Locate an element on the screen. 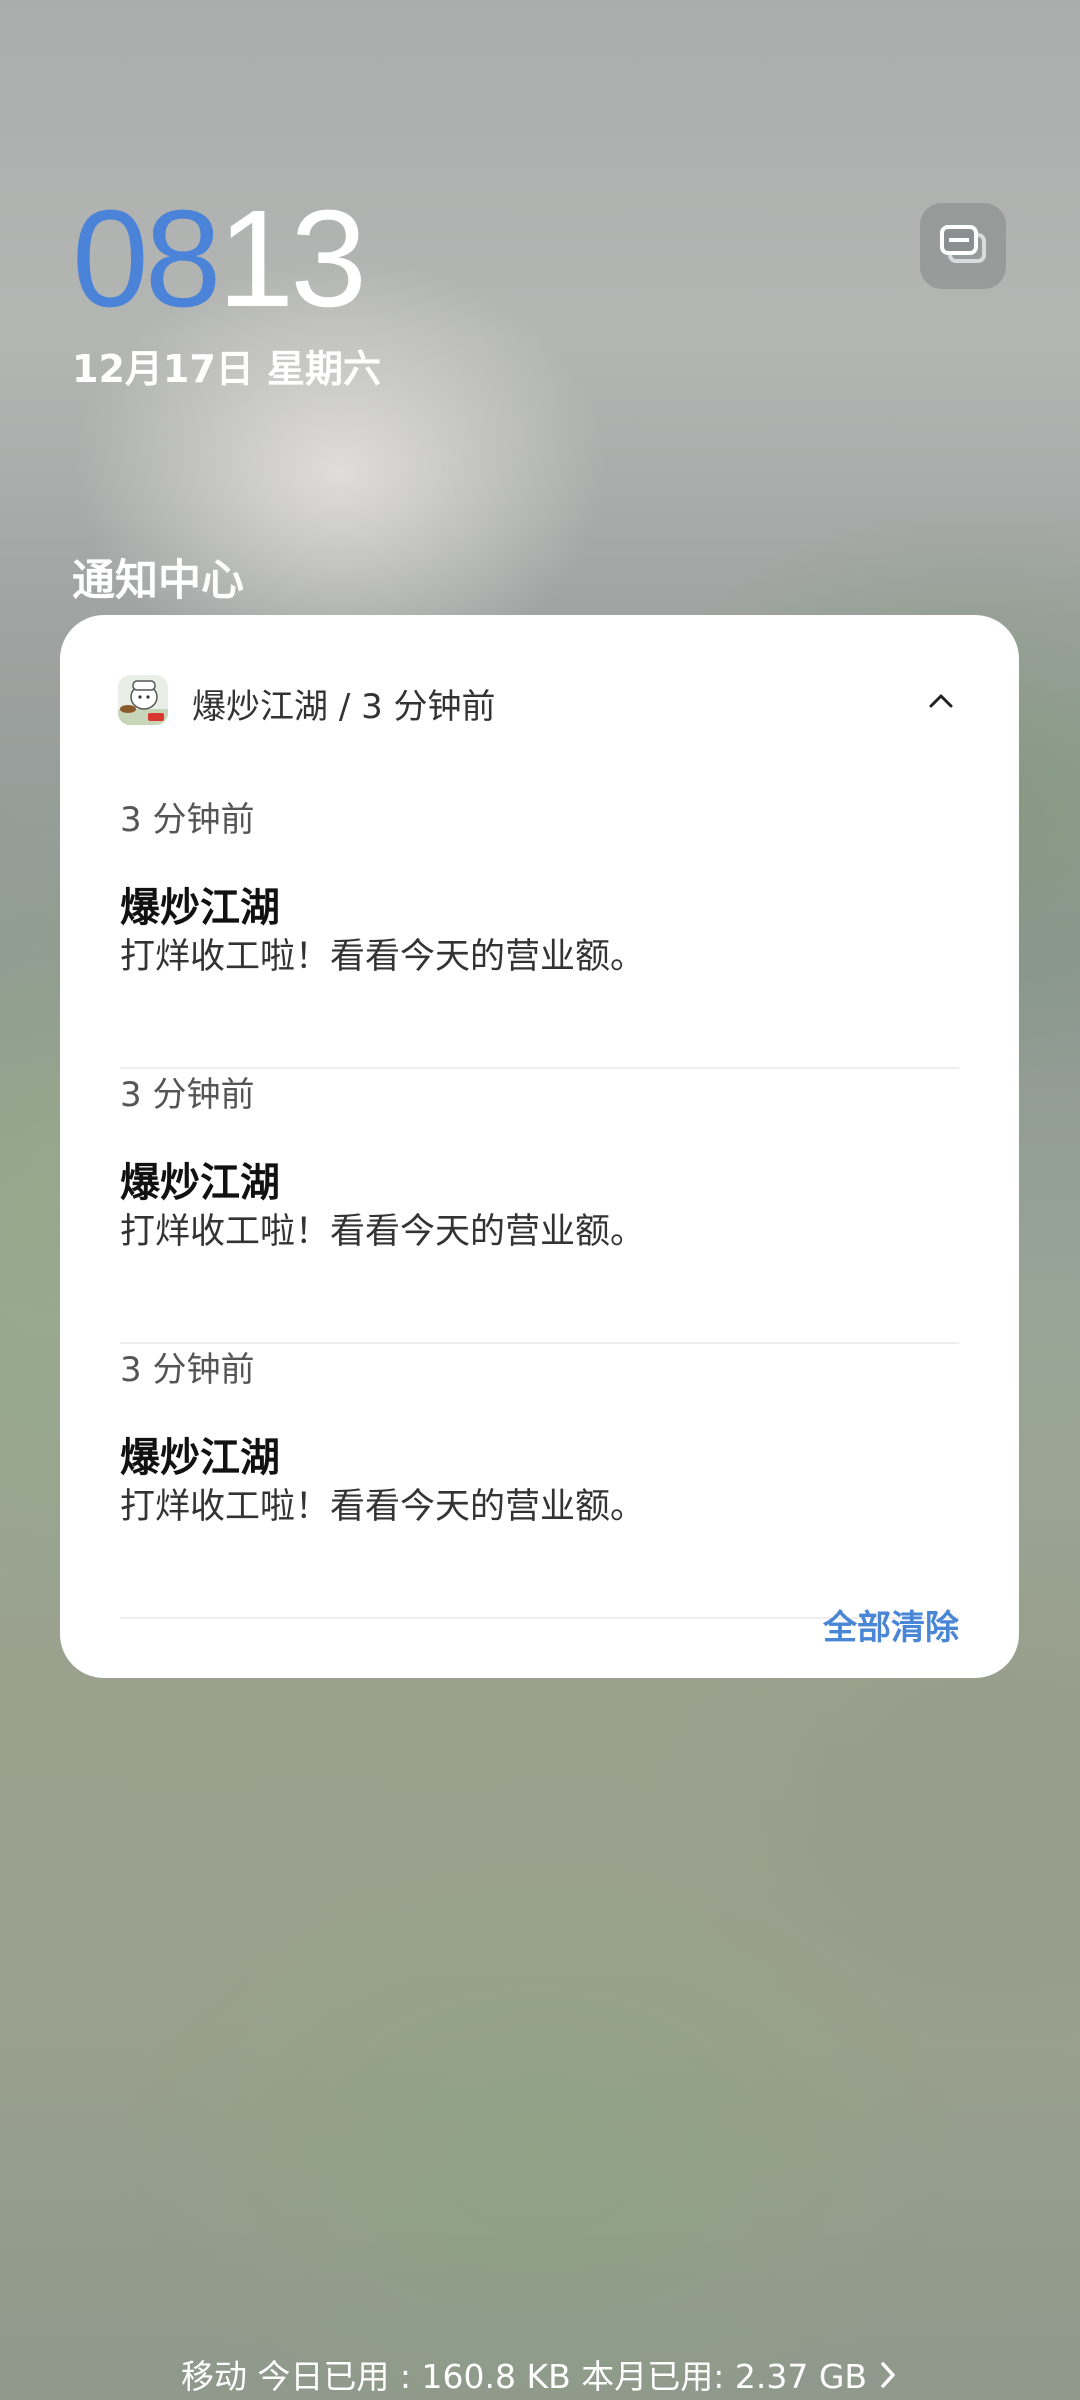 This screenshot has height=2400, width=1080. chevron-up-icon is located at coordinates (941, 701).